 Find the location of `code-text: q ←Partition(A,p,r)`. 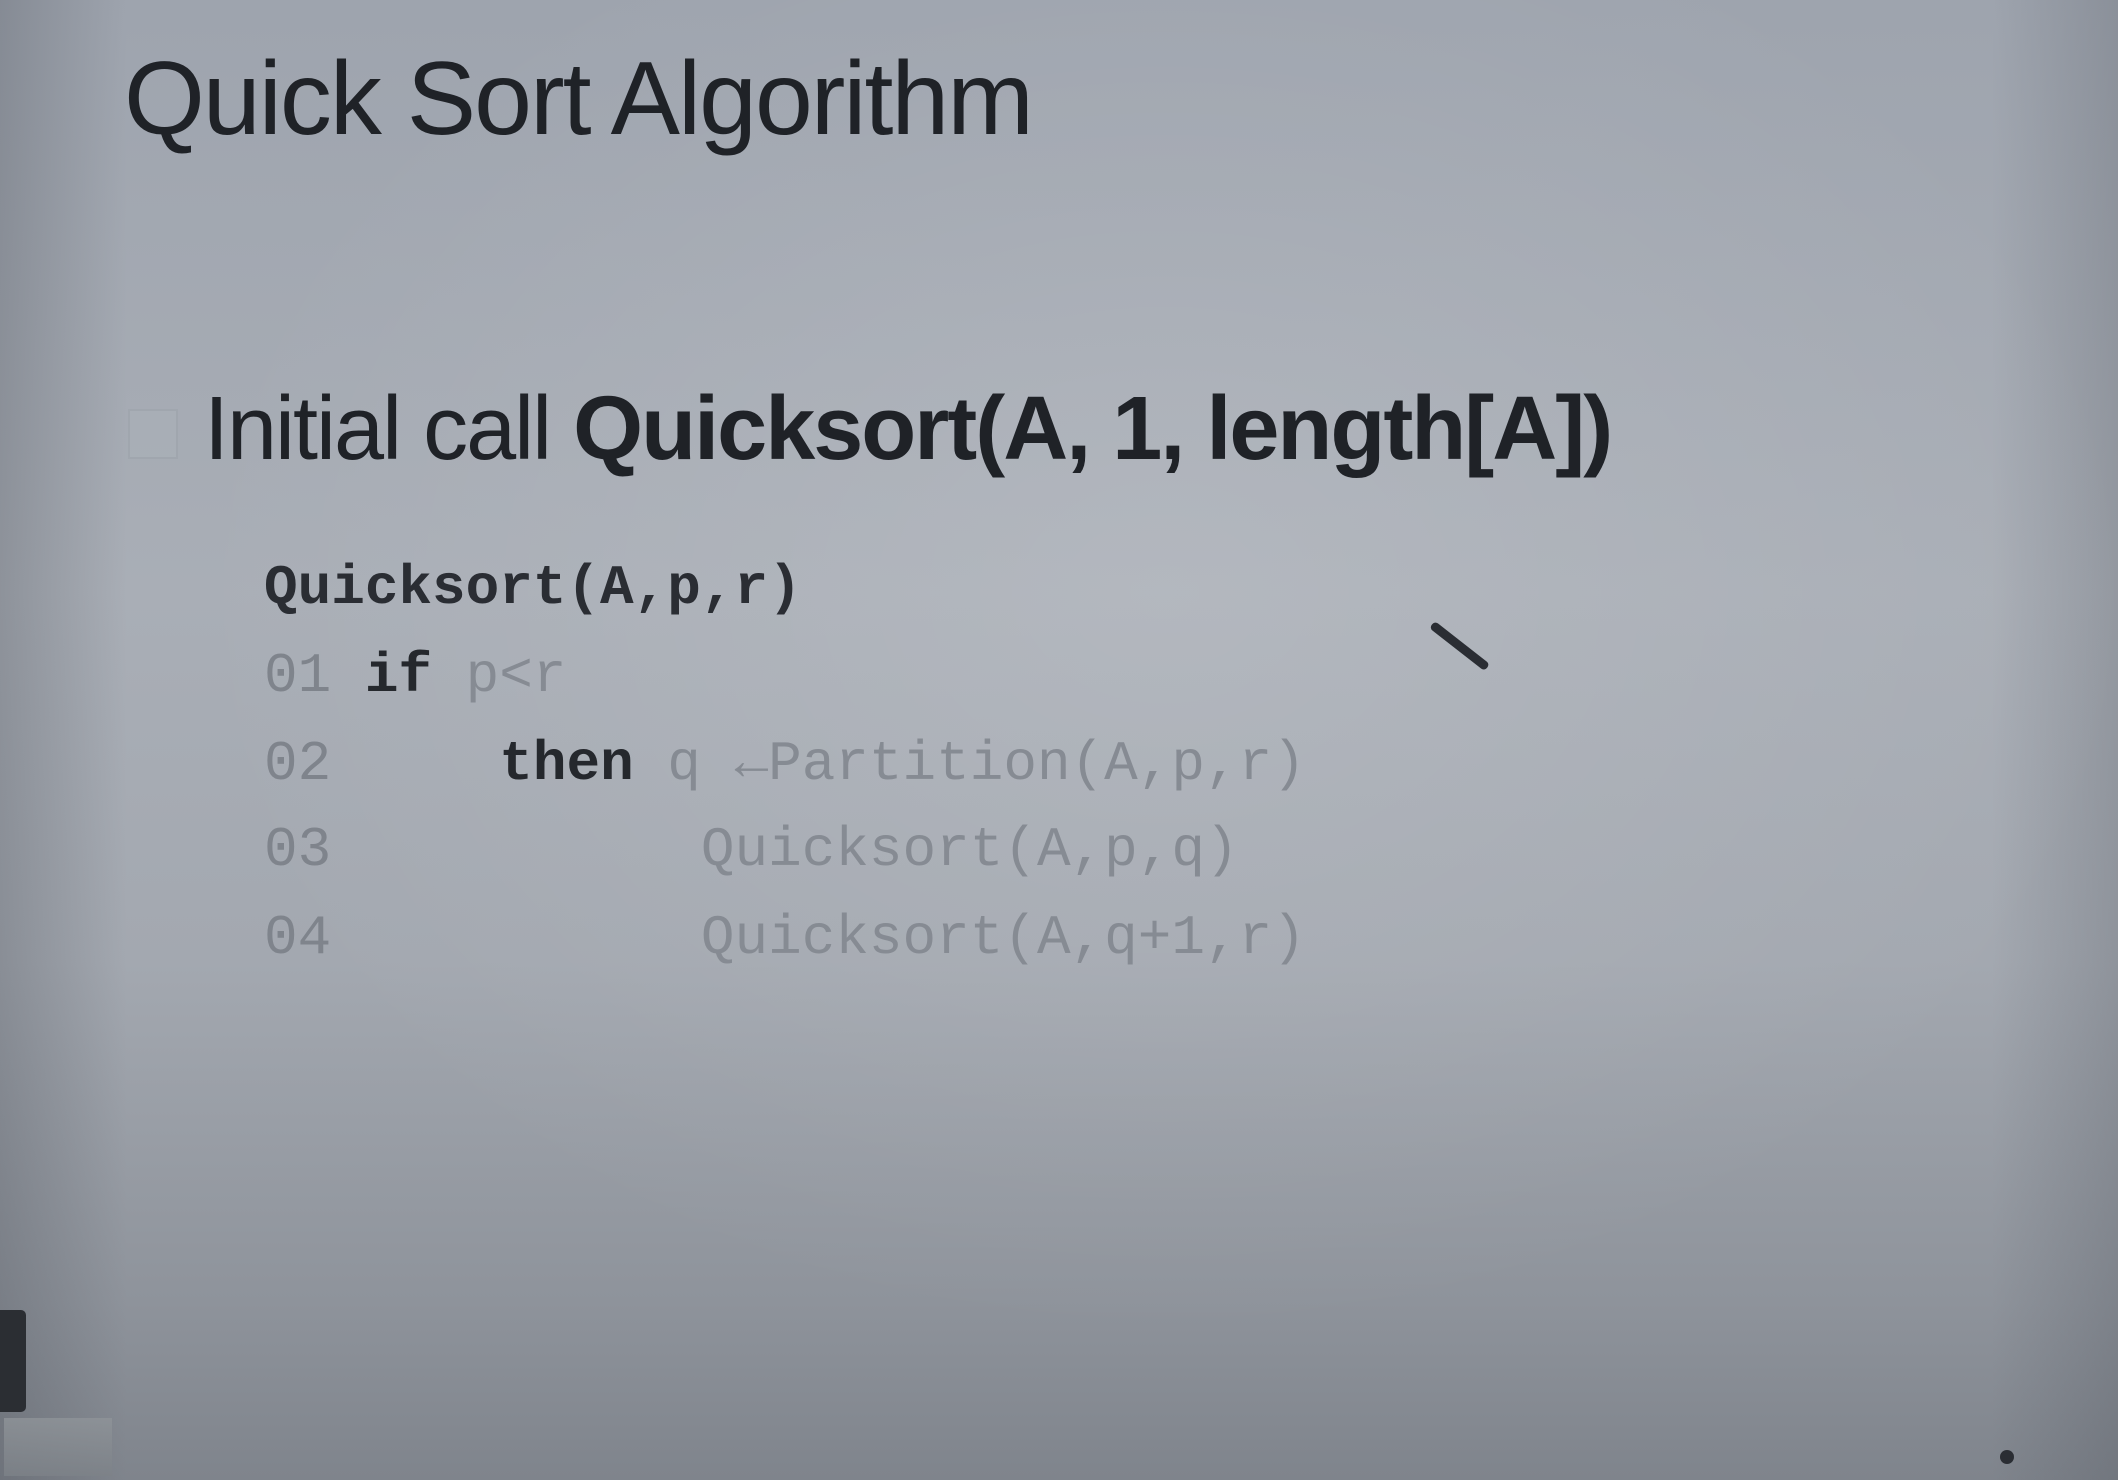

code-text: q ←Partition(A,p,r) is located at coordinates (969, 764).